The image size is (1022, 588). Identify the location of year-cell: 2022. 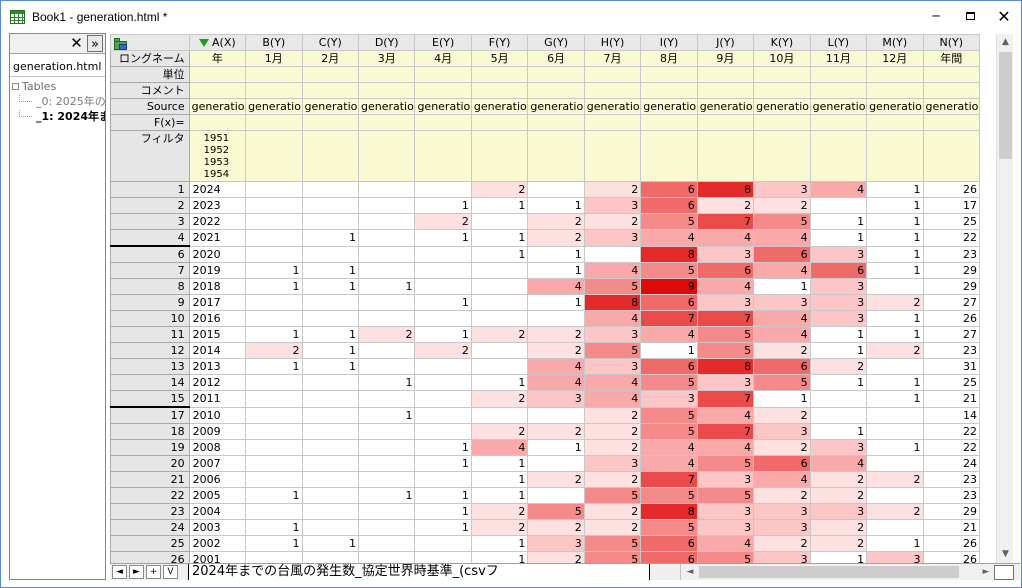
(217, 221).